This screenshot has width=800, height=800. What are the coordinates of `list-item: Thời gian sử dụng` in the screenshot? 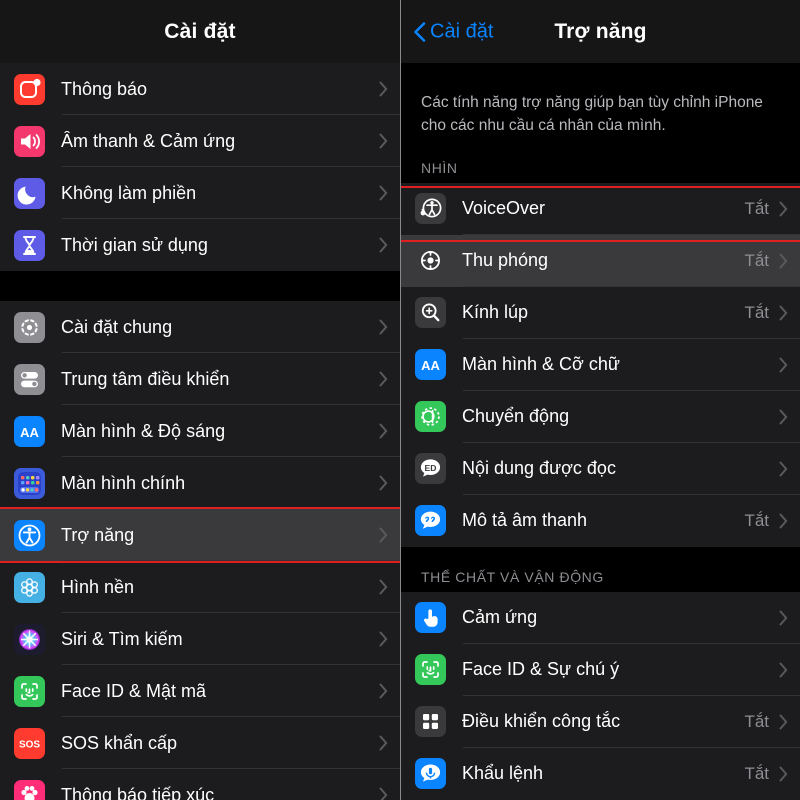 It's located at (200, 245).